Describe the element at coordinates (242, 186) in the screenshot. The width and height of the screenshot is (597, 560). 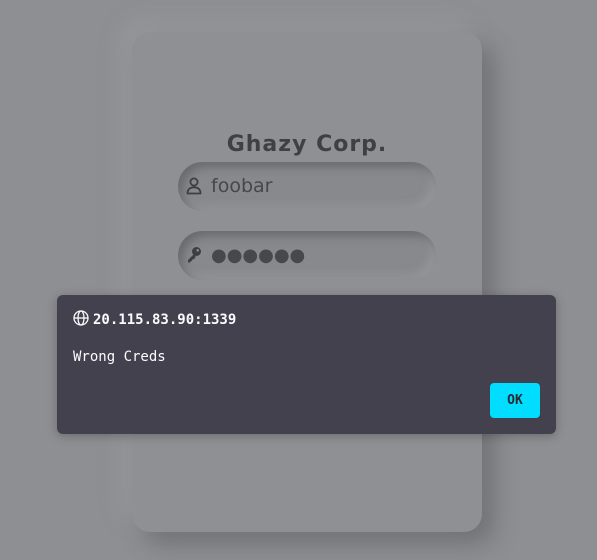
I see `username-value: foobar` at that location.